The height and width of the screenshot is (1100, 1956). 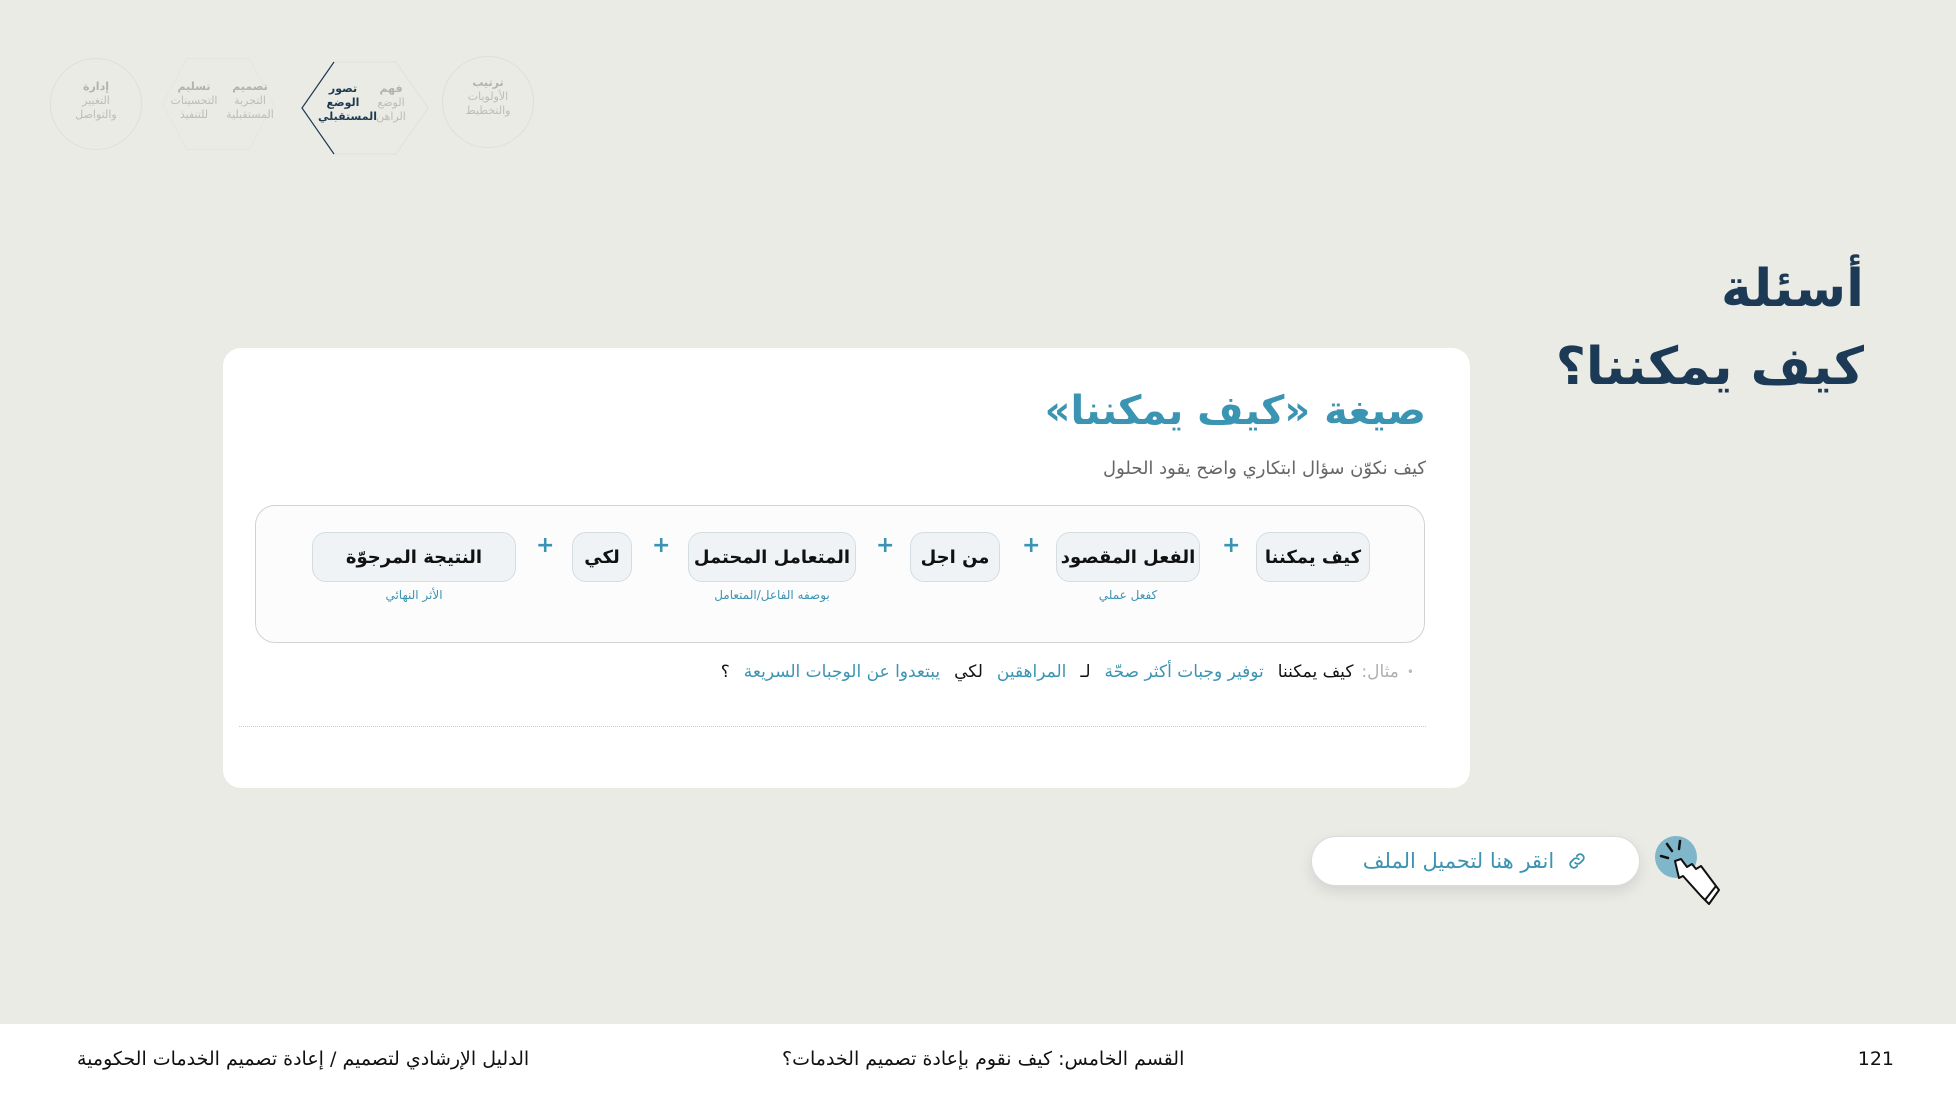 I want to click on example-part: توفير وجبات أكثر صحّة, so click(x=1184, y=672).